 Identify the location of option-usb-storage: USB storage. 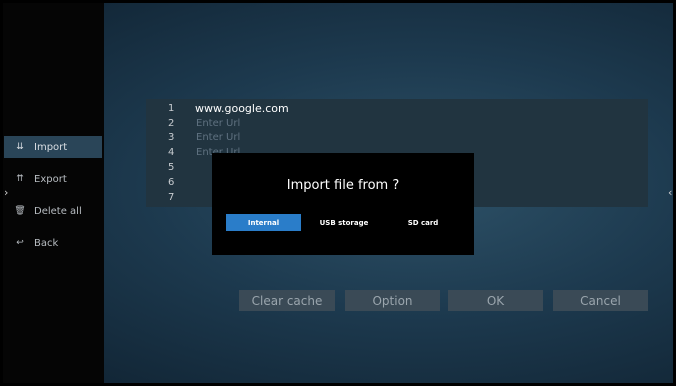
(344, 222).